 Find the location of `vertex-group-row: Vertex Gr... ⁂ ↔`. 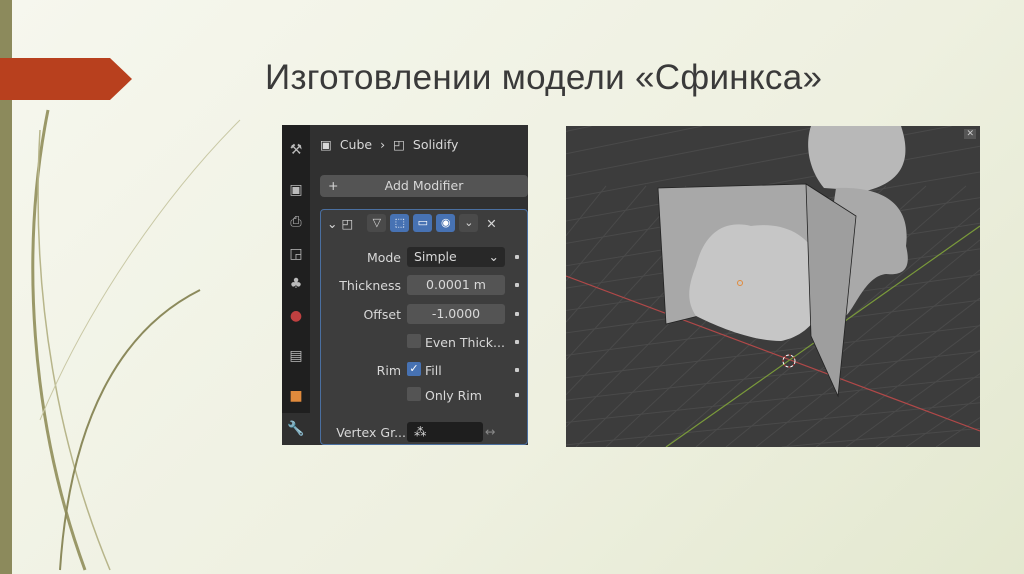

vertex-group-row: Vertex Gr... ⁂ ↔ is located at coordinates (424, 432).